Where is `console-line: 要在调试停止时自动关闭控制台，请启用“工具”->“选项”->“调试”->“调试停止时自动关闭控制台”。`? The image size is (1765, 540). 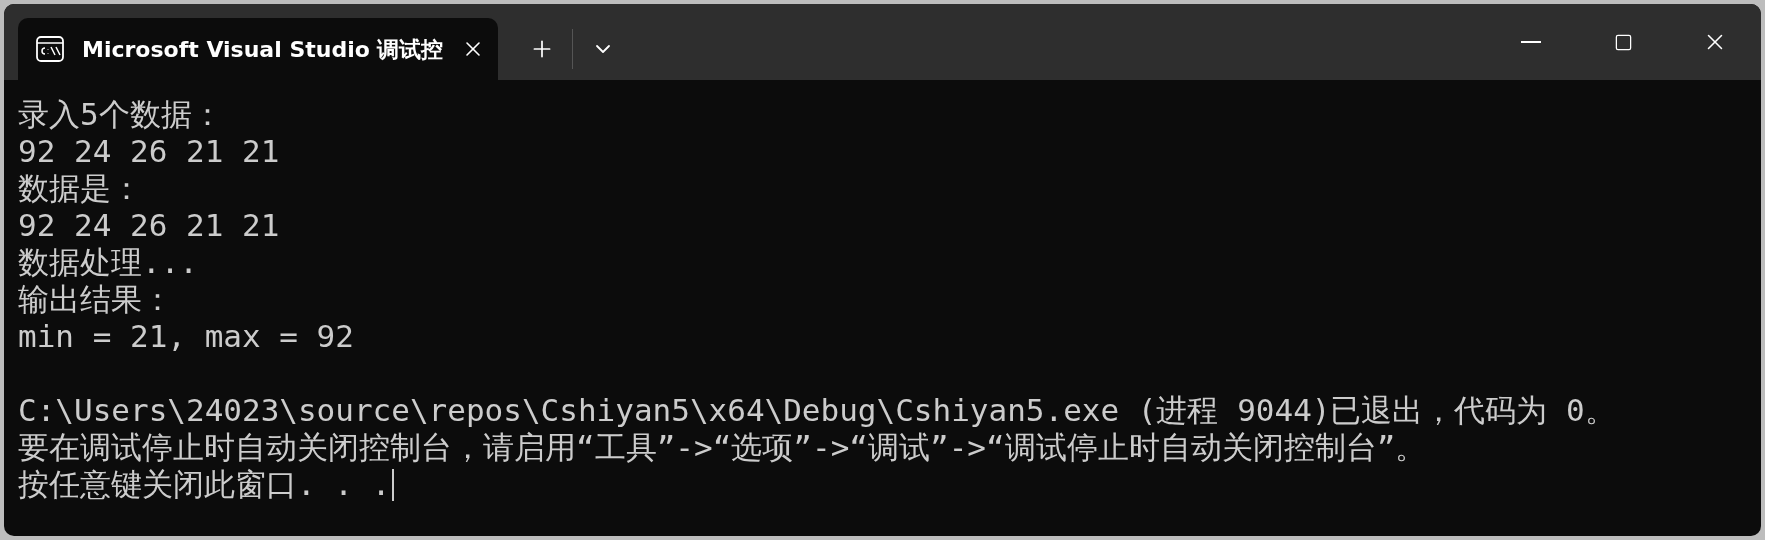 console-line: 要在调试停止时自动关闭控制台，请启用“工具”->“选项”->“调试”->“调试停止时自动关闭控制台”。 is located at coordinates (722, 447).